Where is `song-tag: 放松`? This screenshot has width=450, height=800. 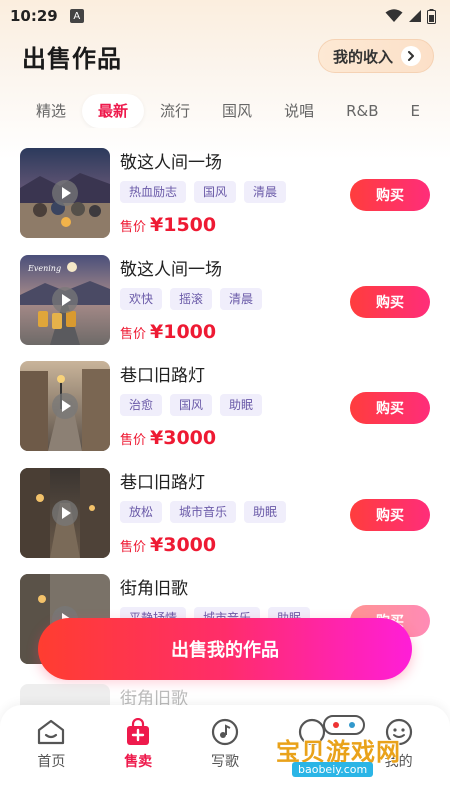 song-tag: 放松 is located at coordinates (141, 511).